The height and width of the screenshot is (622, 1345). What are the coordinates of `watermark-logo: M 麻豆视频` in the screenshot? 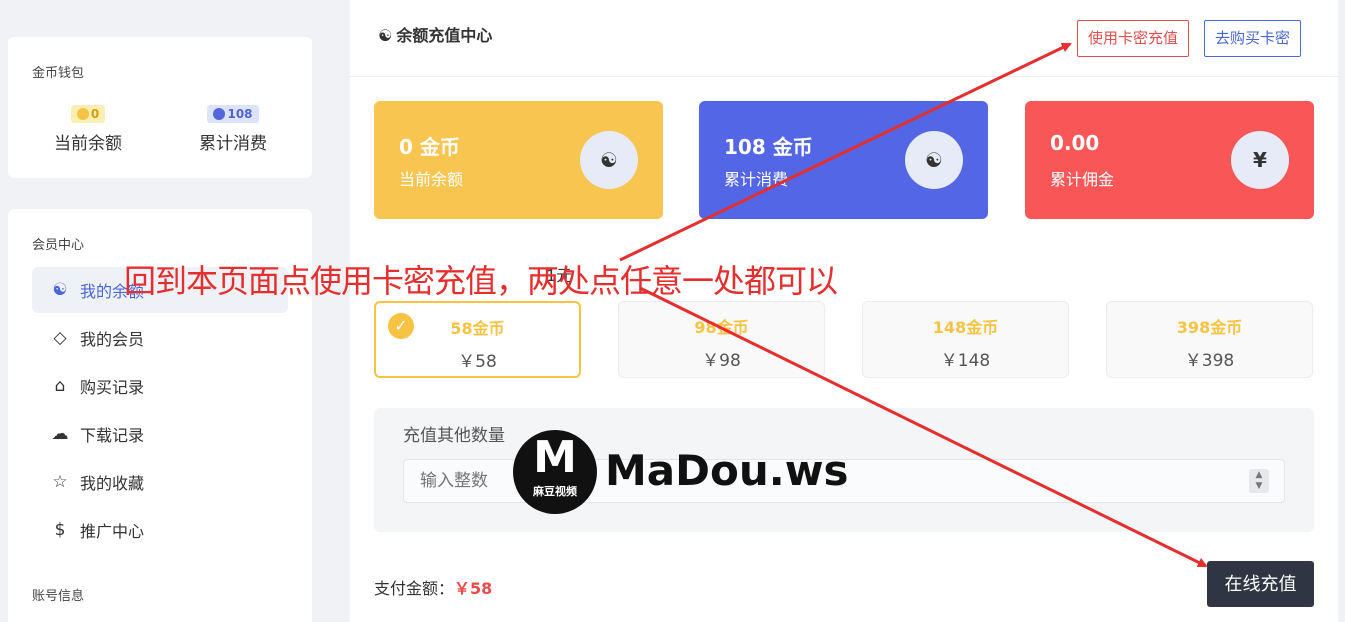 It's located at (555, 472).